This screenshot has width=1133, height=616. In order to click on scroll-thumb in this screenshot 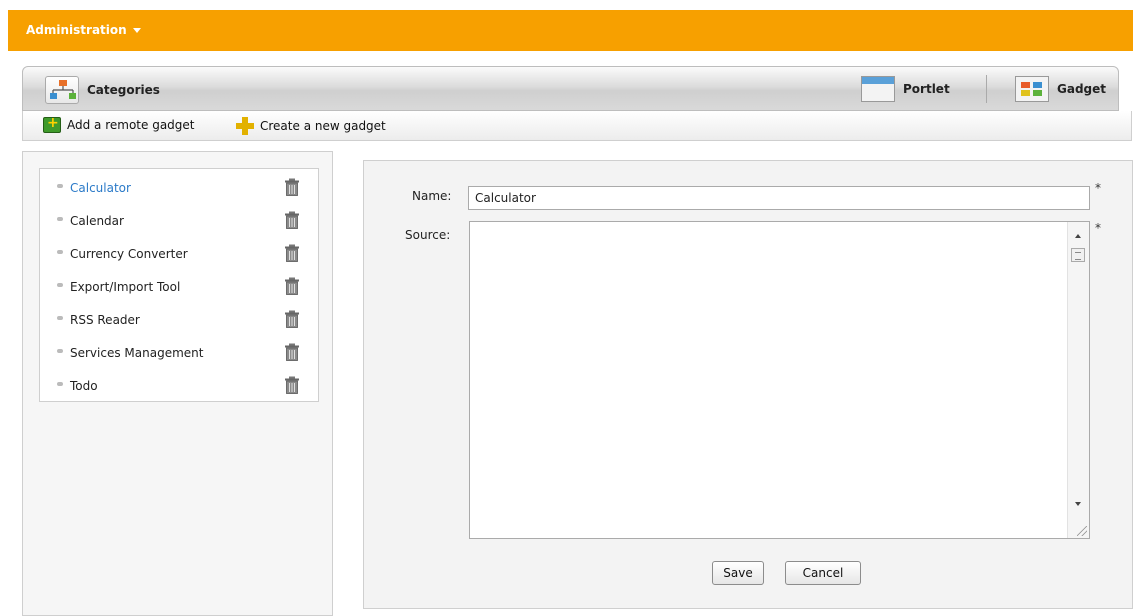, I will do `click(1078, 255)`.